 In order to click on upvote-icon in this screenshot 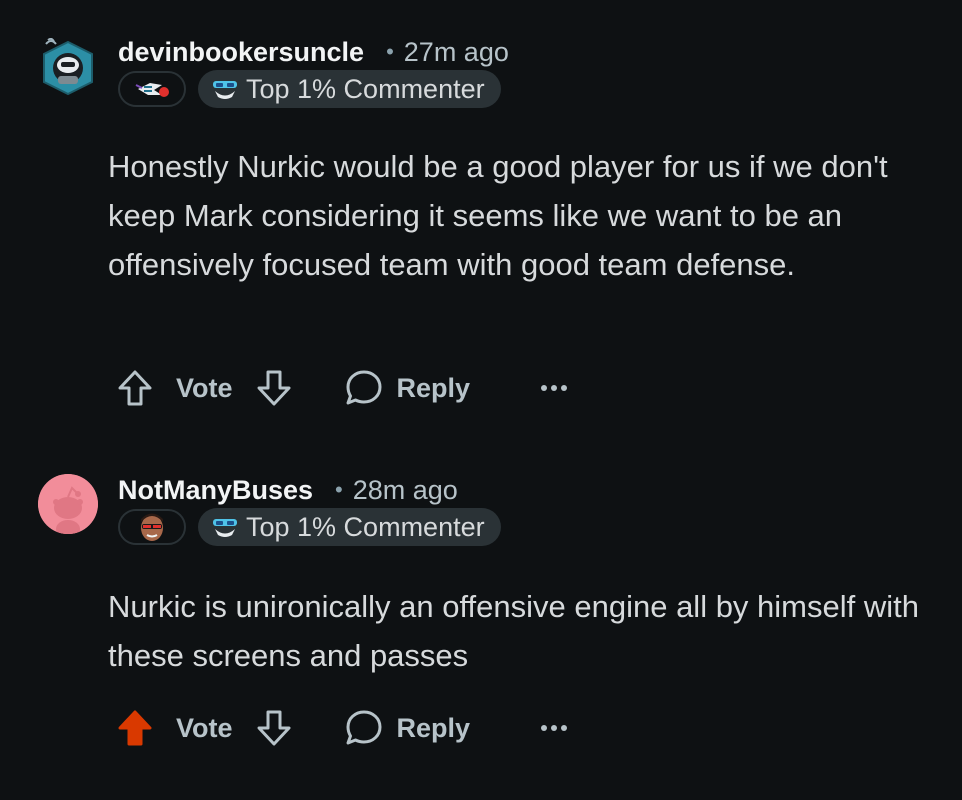, I will do `click(135, 388)`.